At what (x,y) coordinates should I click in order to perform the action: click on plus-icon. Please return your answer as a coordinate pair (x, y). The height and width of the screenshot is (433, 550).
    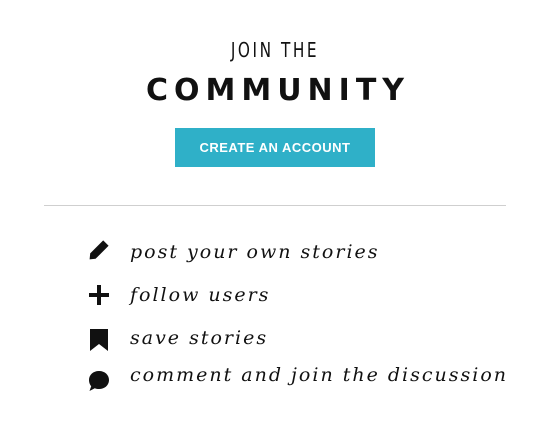
    Looking at the image, I should click on (99, 295).